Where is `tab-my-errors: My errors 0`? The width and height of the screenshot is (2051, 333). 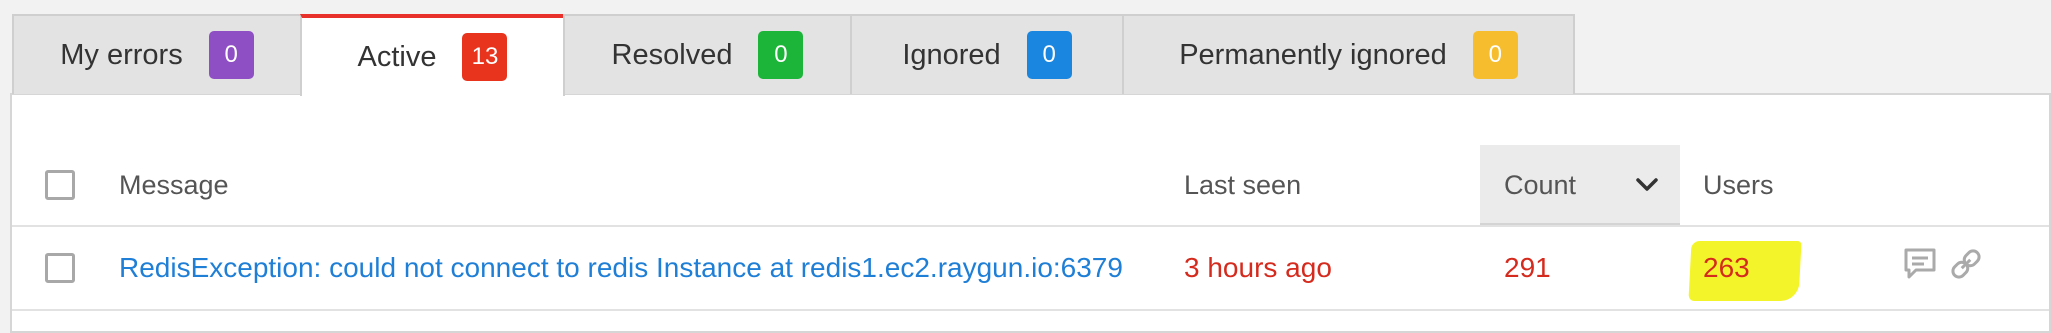 tab-my-errors: My errors 0 is located at coordinates (157, 54).